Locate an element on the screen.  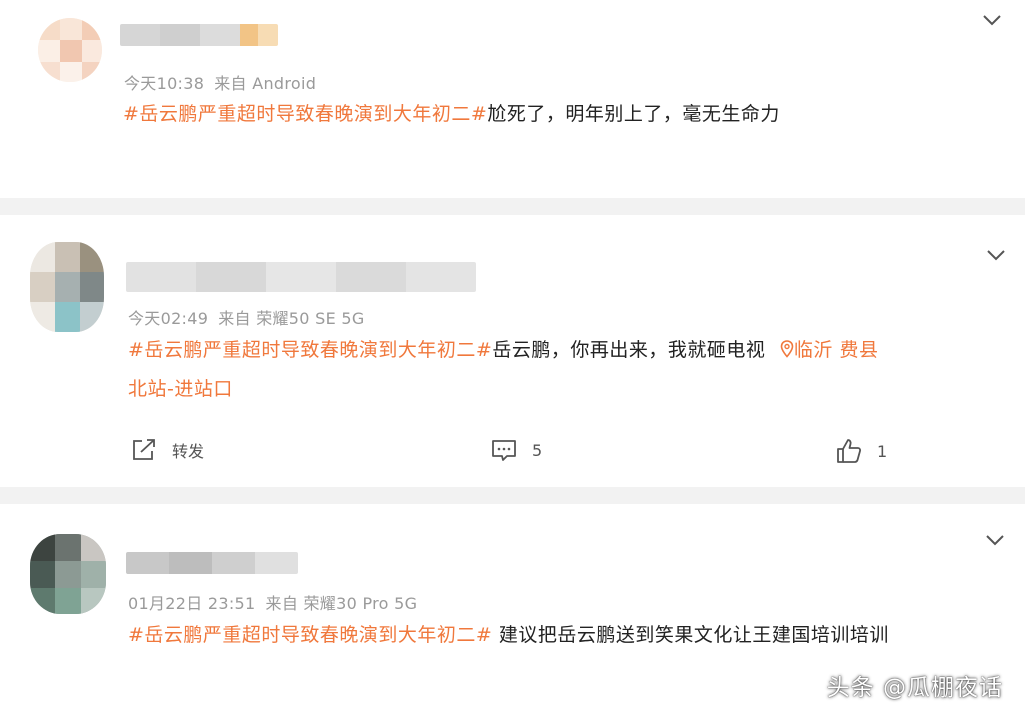
location-link: 临沂 费县 is located at coordinates (825, 350).